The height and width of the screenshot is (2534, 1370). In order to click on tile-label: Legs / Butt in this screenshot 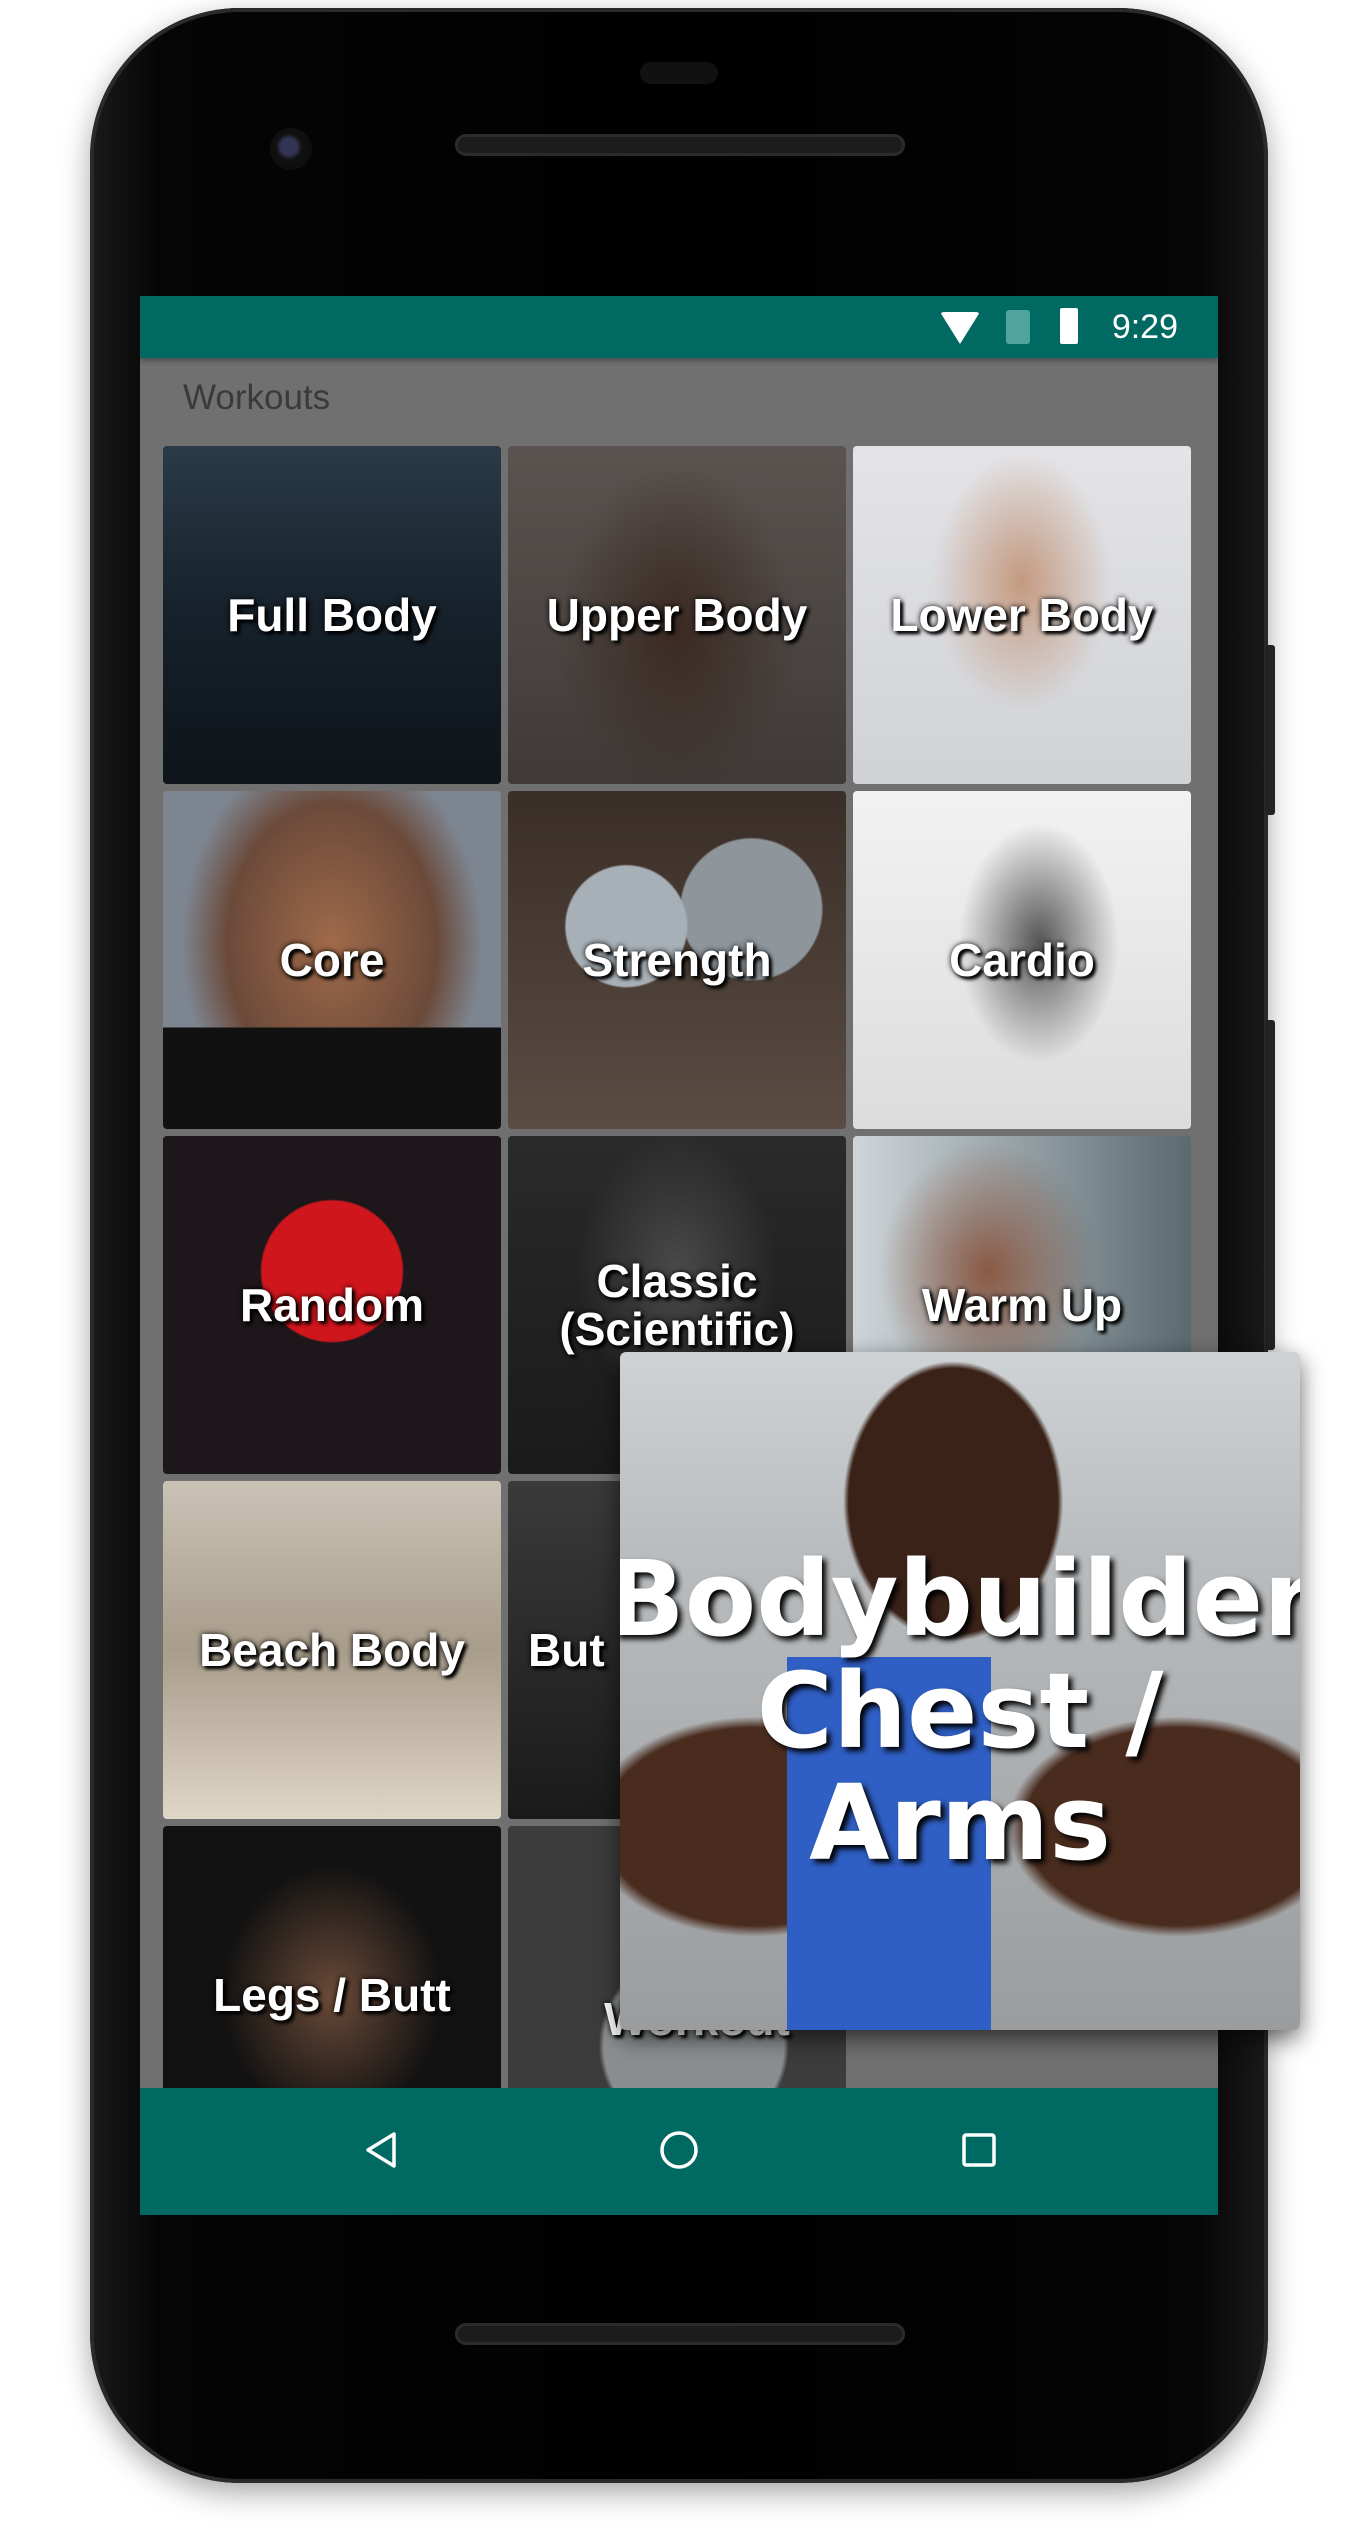, I will do `click(332, 1995)`.